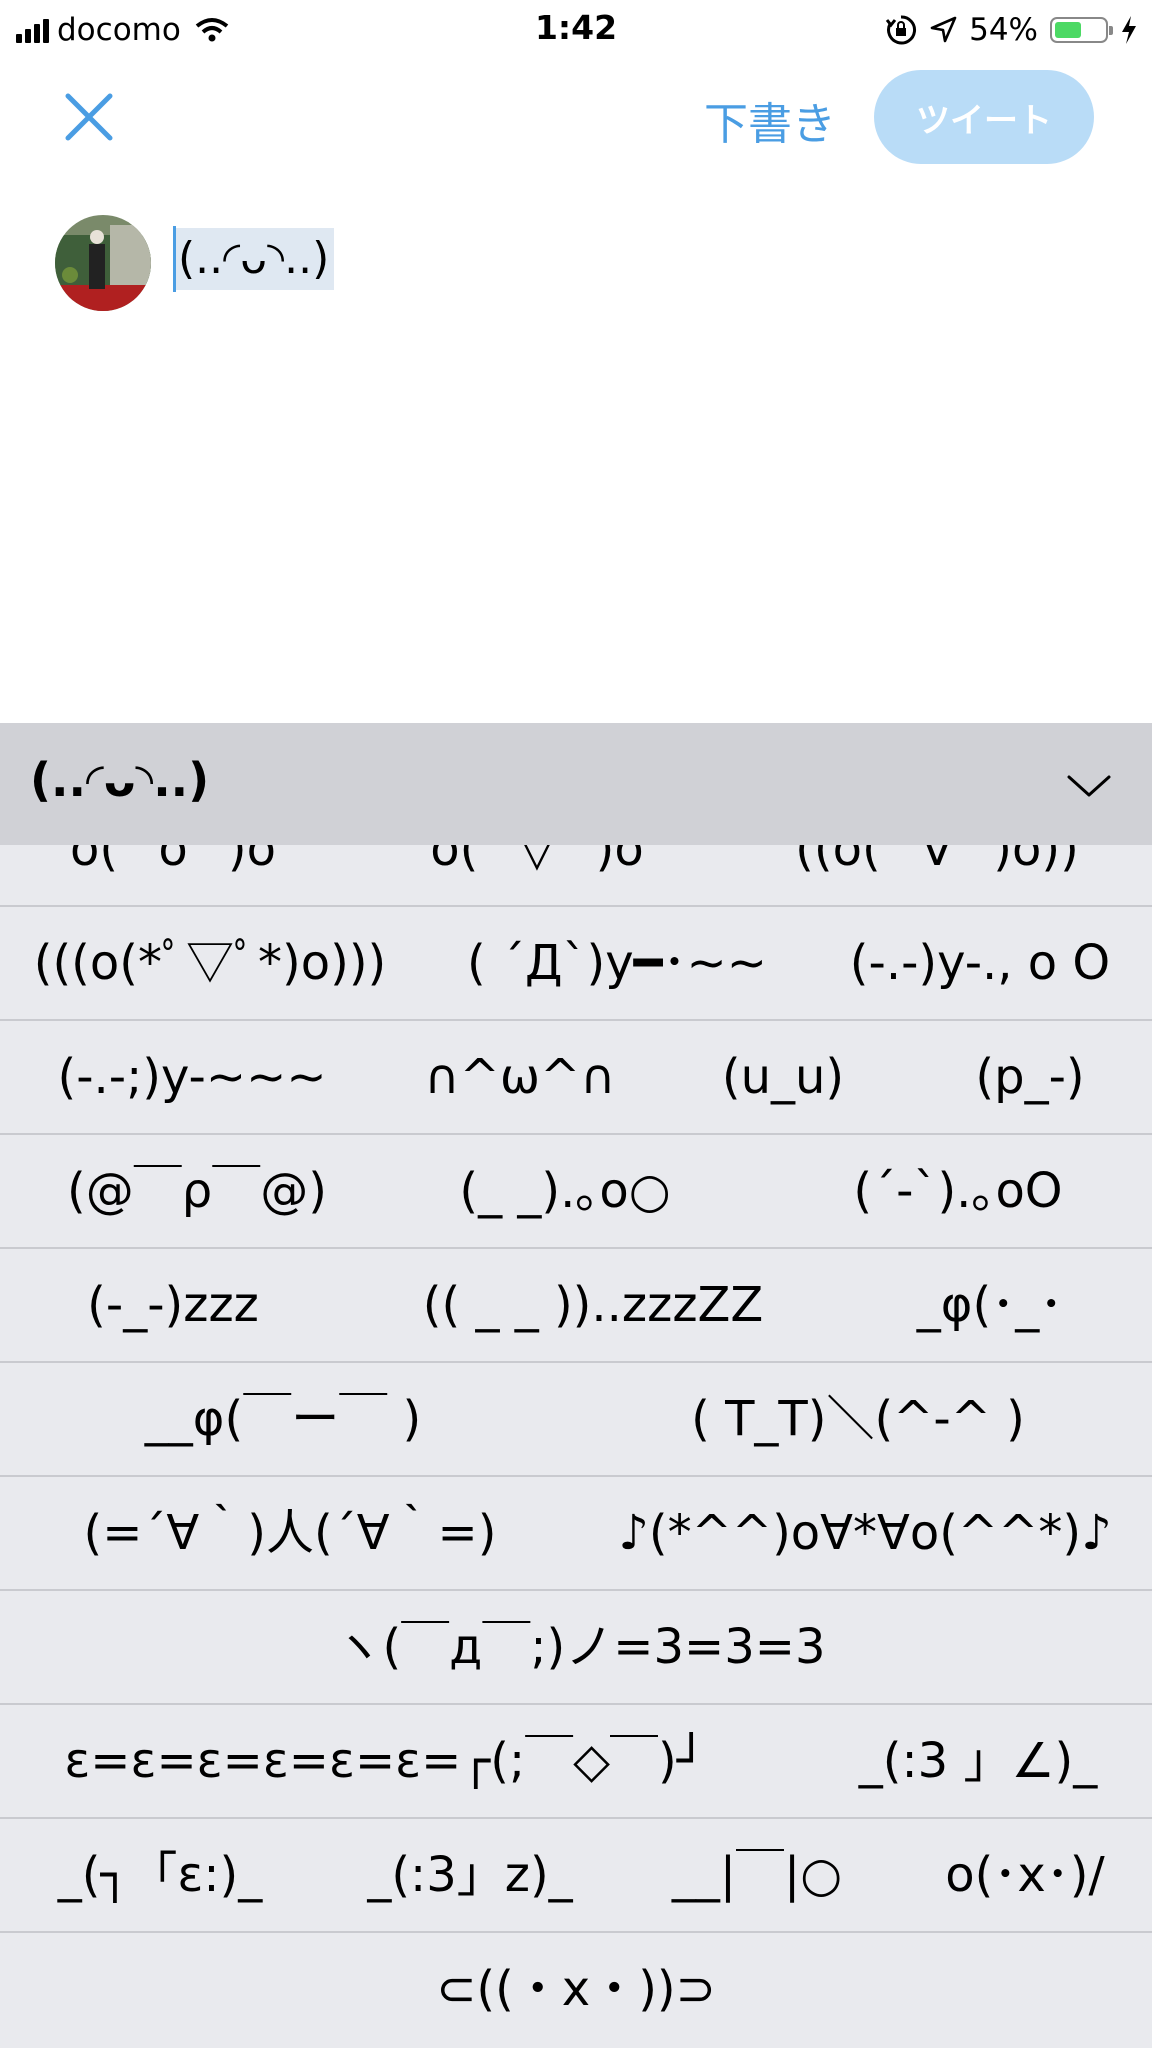 Image resolution: width=1152 pixels, height=2048 pixels. I want to click on kaomoji-candidate: o(^o^)o, so click(173, 875).